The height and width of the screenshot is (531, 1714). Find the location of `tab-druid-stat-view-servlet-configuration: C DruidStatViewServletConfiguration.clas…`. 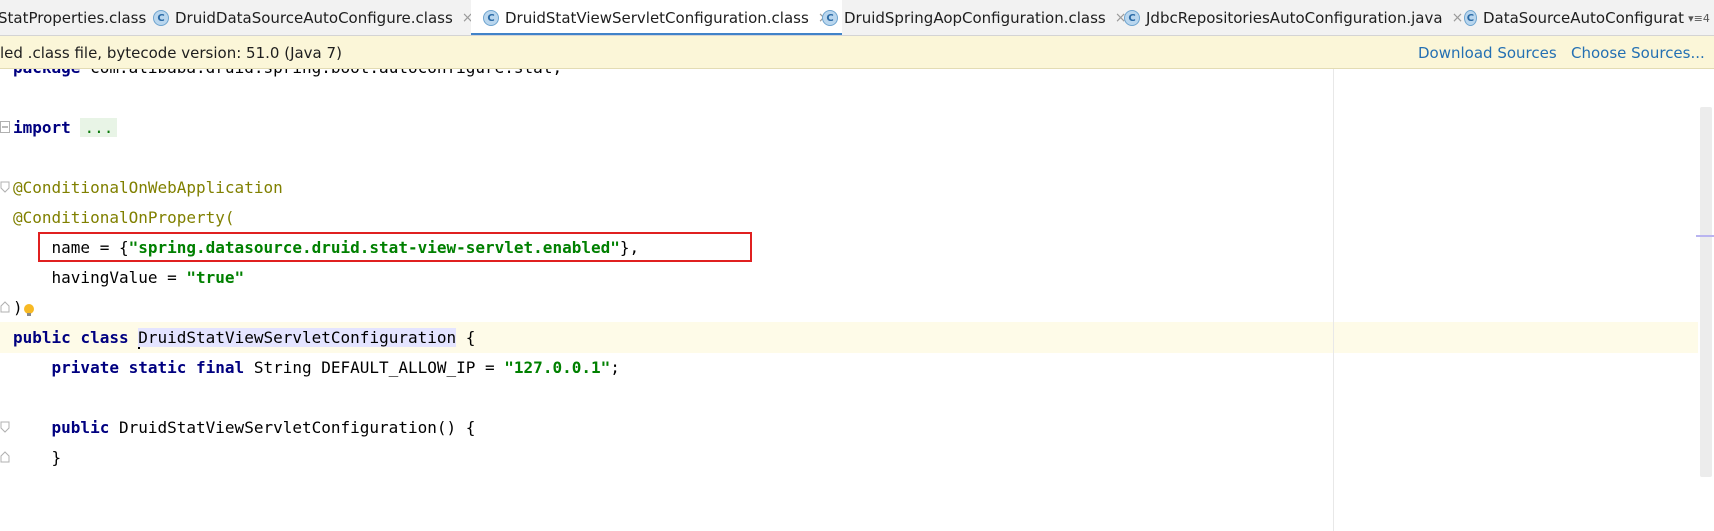

tab-druid-stat-view-servlet-configuration: C DruidStatViewServletConfiguration.clas… is located at coordinates (656, 17).